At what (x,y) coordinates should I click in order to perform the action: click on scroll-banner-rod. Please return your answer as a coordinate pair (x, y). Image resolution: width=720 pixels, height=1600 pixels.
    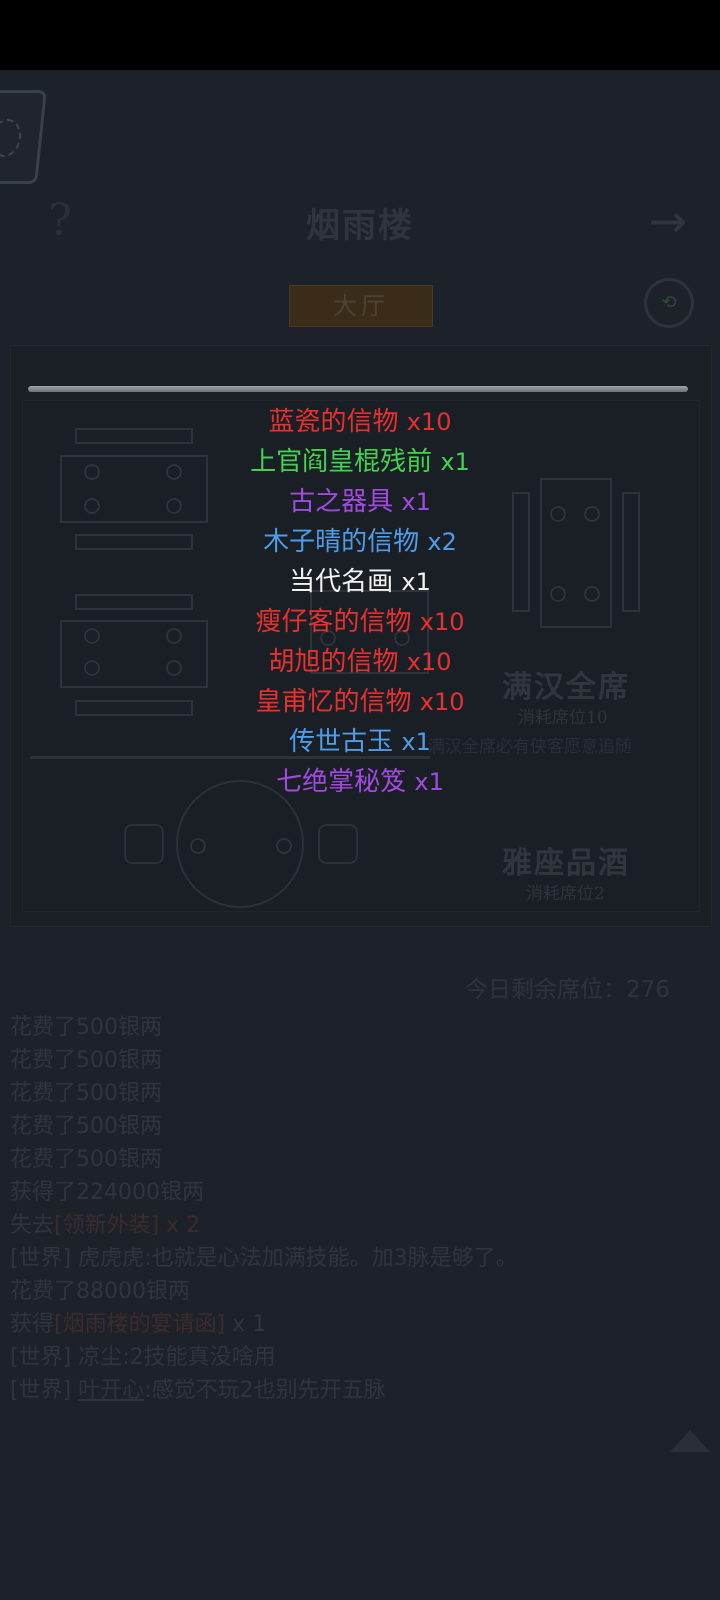
    Looking at the image, I should click on (358, 389).